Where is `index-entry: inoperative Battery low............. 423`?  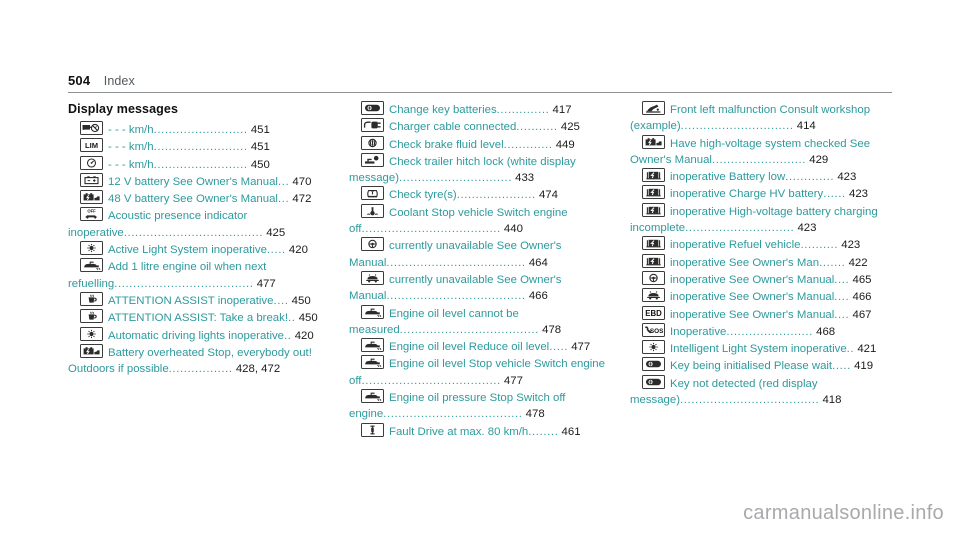 index-entry: inoperative Battery low............. 423 is located at coordinates (761, 176).